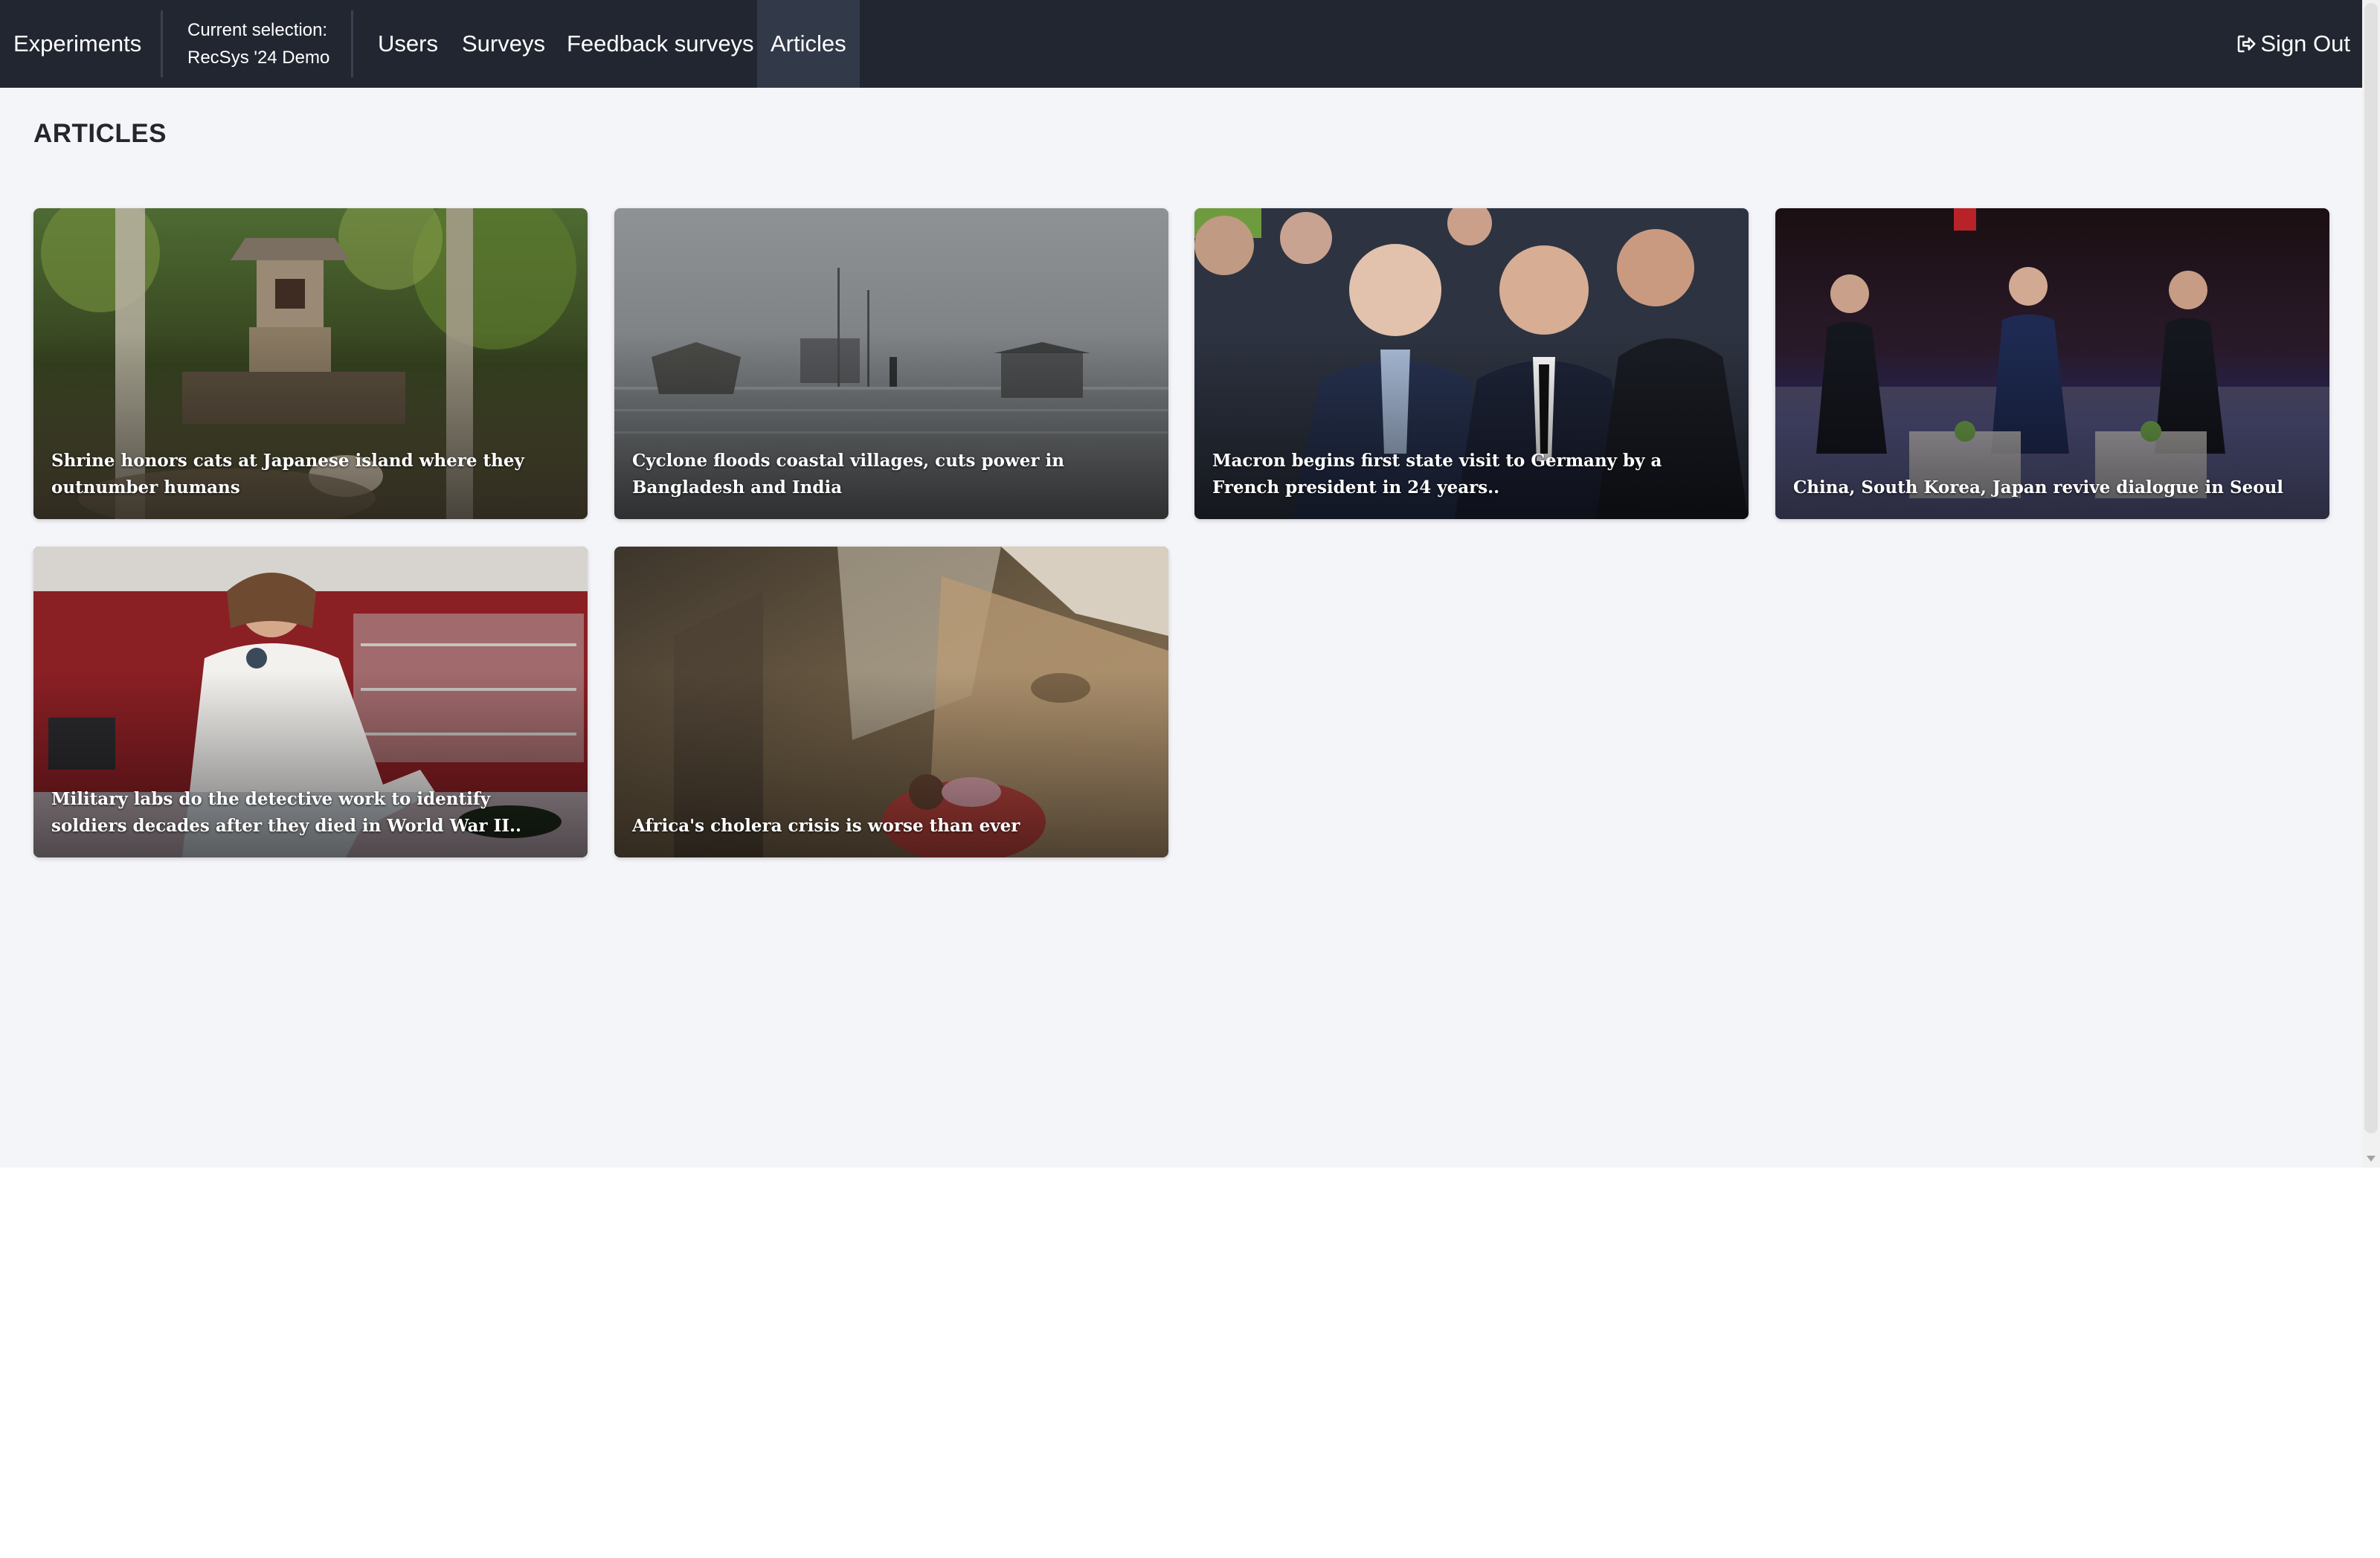  What do you see at coordinates (661, 44) in the screenshot?
I see `nav-feedback-surveys-link: Feedback surveys` at bounding box center [661, 44].